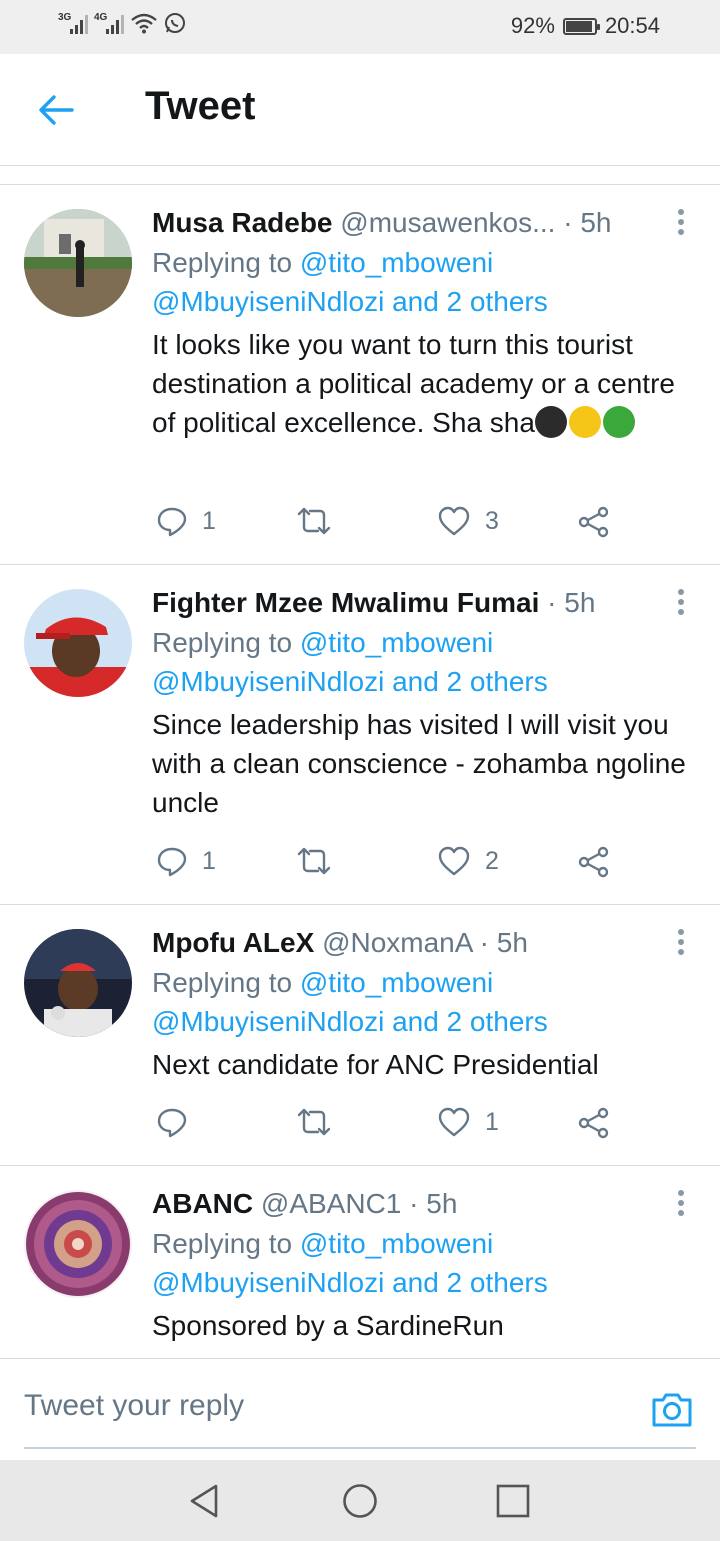  I want to click on display-name: Musa Radebe, so click(242, 222).